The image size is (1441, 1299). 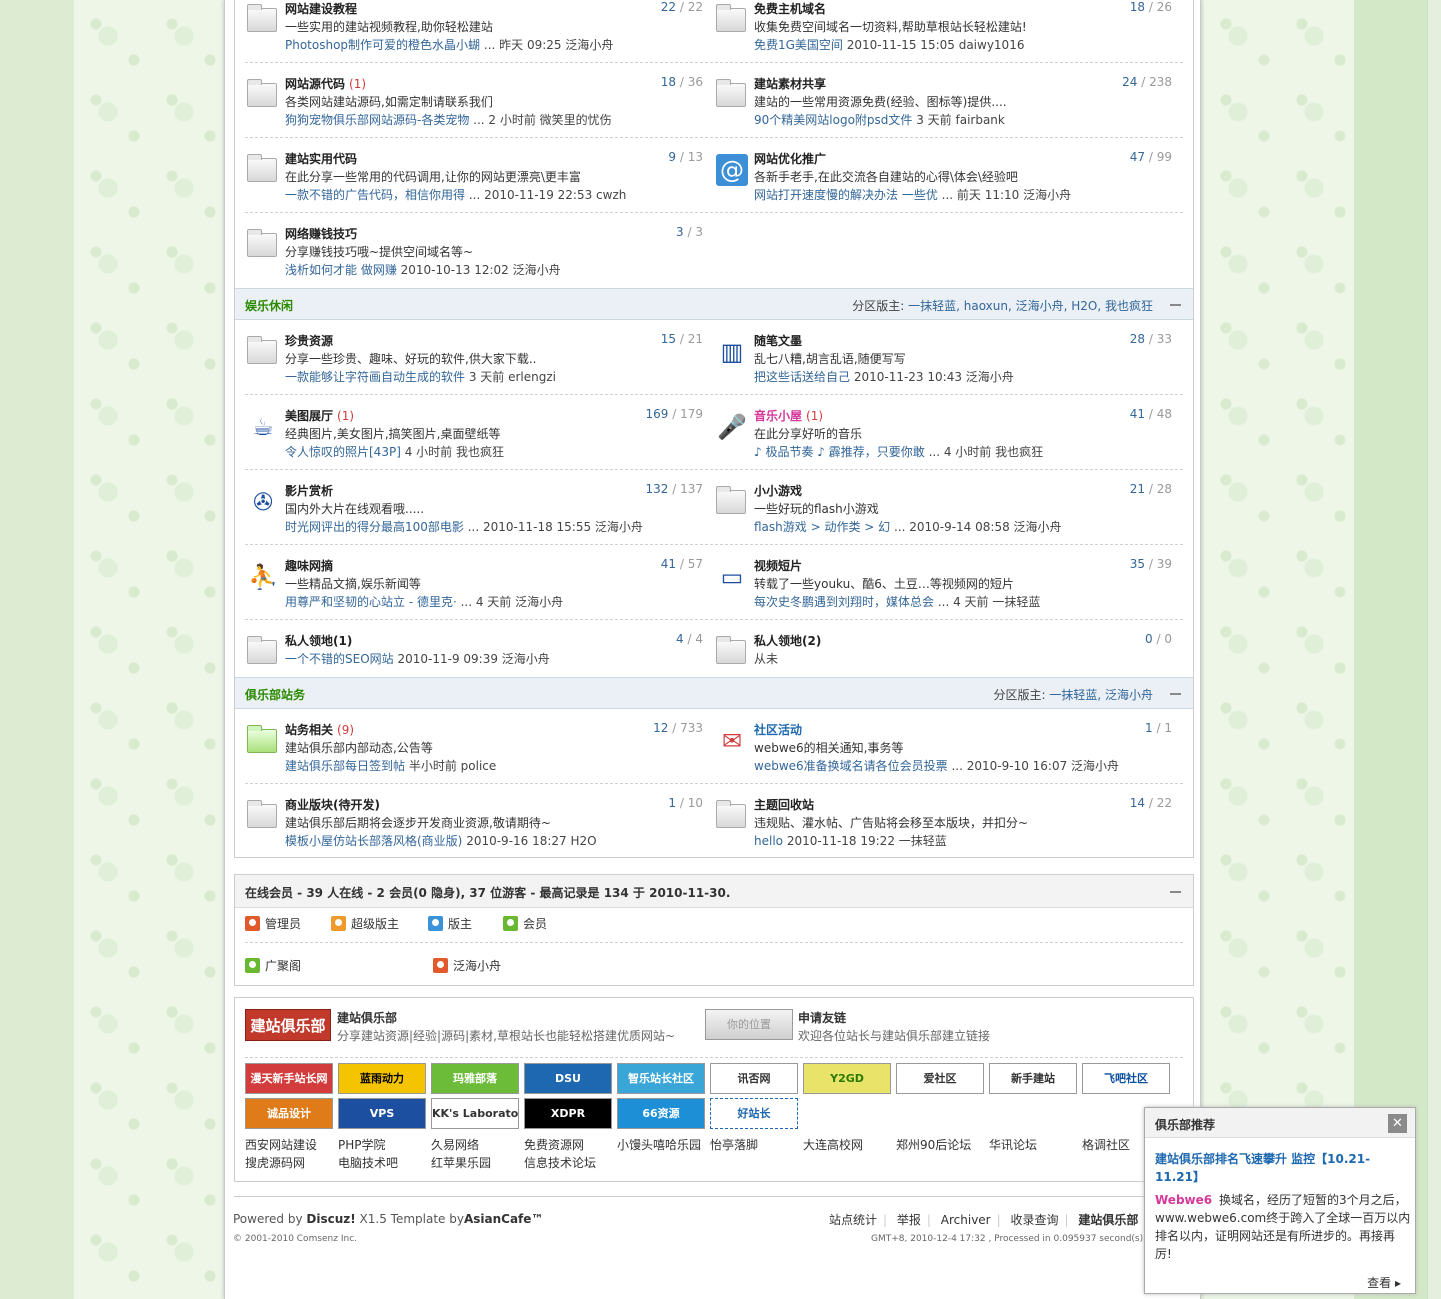 What do you see at coordinates (455, 1144) in the screenshot?
I see `friend-text-link: 久易网络` at bounding box center [455, 1144].